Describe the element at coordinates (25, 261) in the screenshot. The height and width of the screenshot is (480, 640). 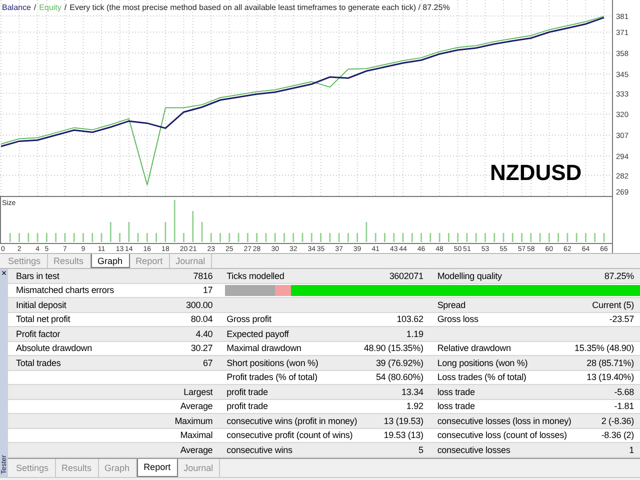
I see `tab: Settings` at that location.